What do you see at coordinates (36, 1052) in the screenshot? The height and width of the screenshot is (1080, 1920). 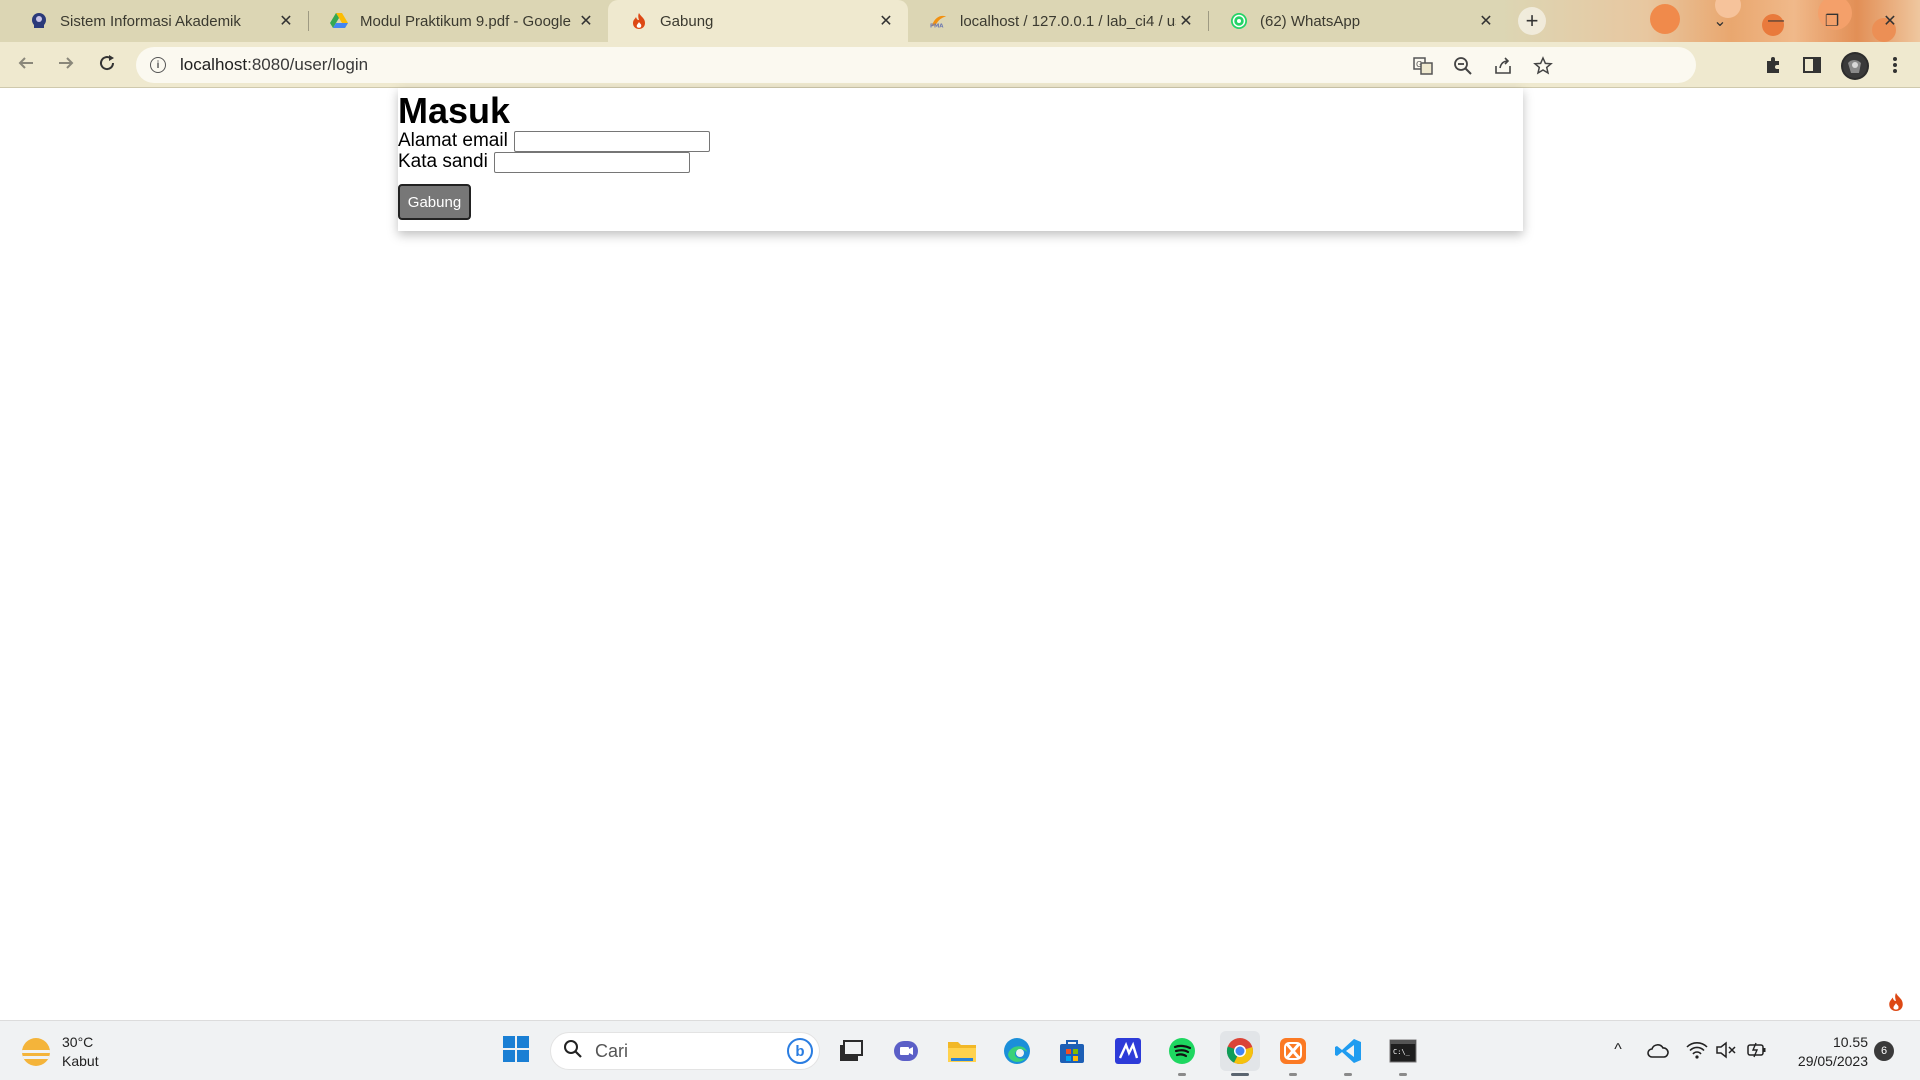 I see `hazy-sun-icon` at bounding box center [36, 1052].